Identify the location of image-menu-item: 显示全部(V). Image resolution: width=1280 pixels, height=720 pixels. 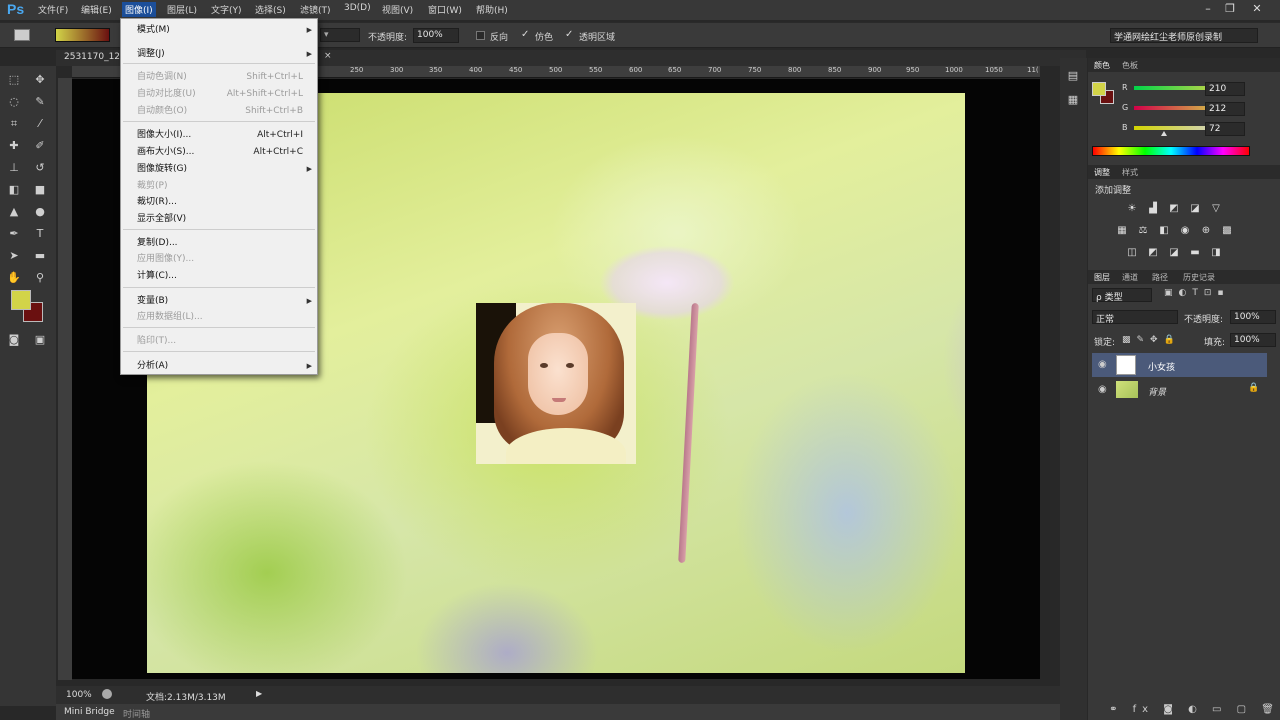
(219, 219).